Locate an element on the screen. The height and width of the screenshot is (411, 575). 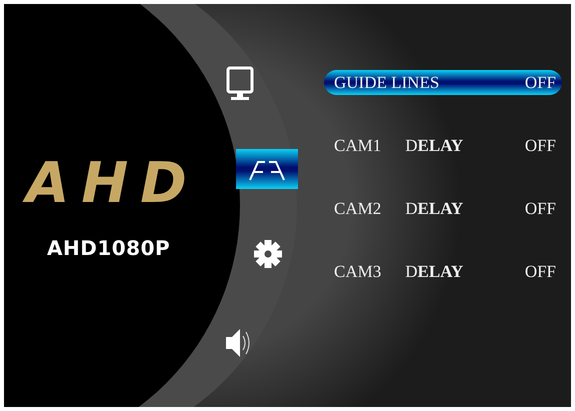
settings-button is located at coordinates (268, 254).